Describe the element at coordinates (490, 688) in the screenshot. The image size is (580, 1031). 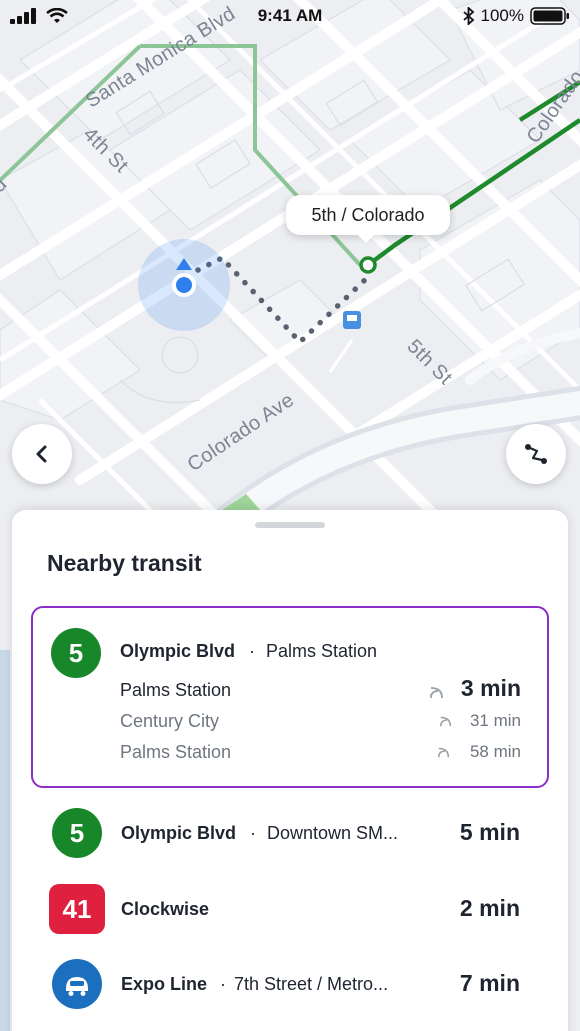
I see `departure-minutes: 3 min` at that location.